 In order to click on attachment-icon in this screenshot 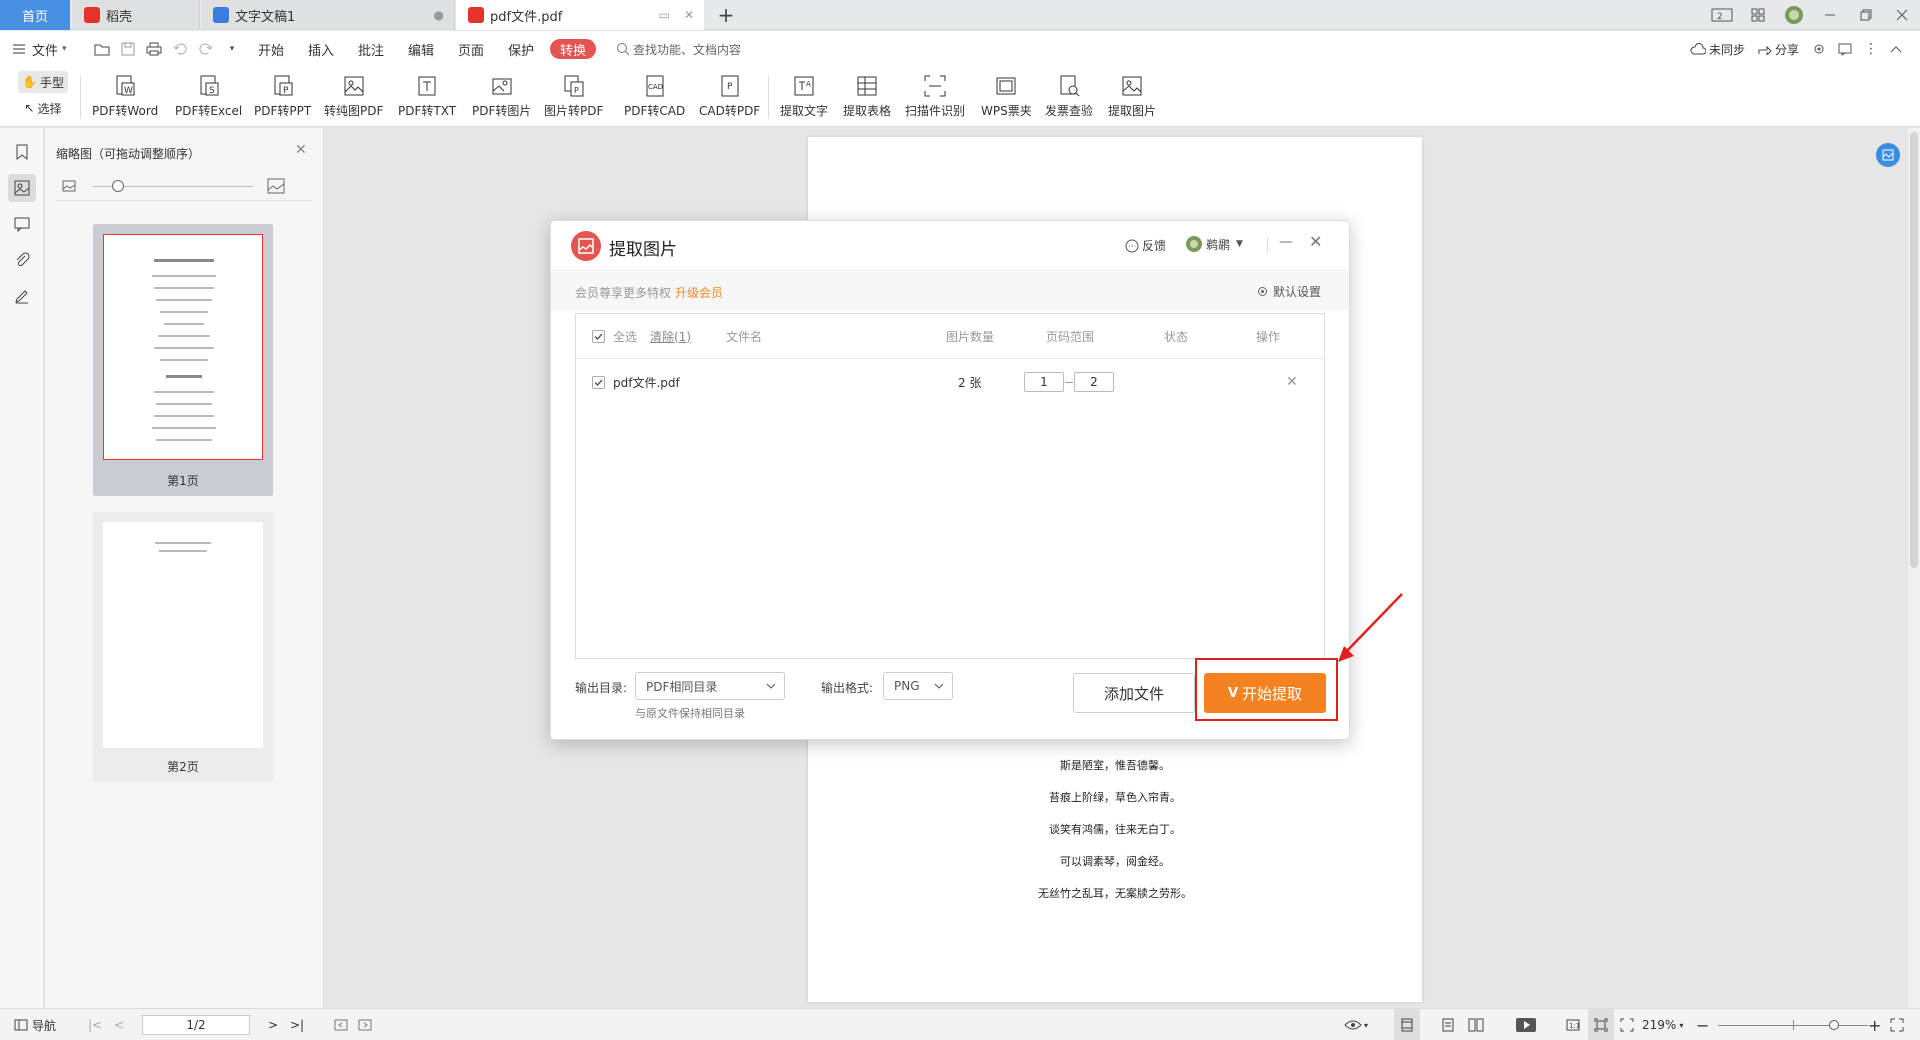, I will do `click(22, 260)`.